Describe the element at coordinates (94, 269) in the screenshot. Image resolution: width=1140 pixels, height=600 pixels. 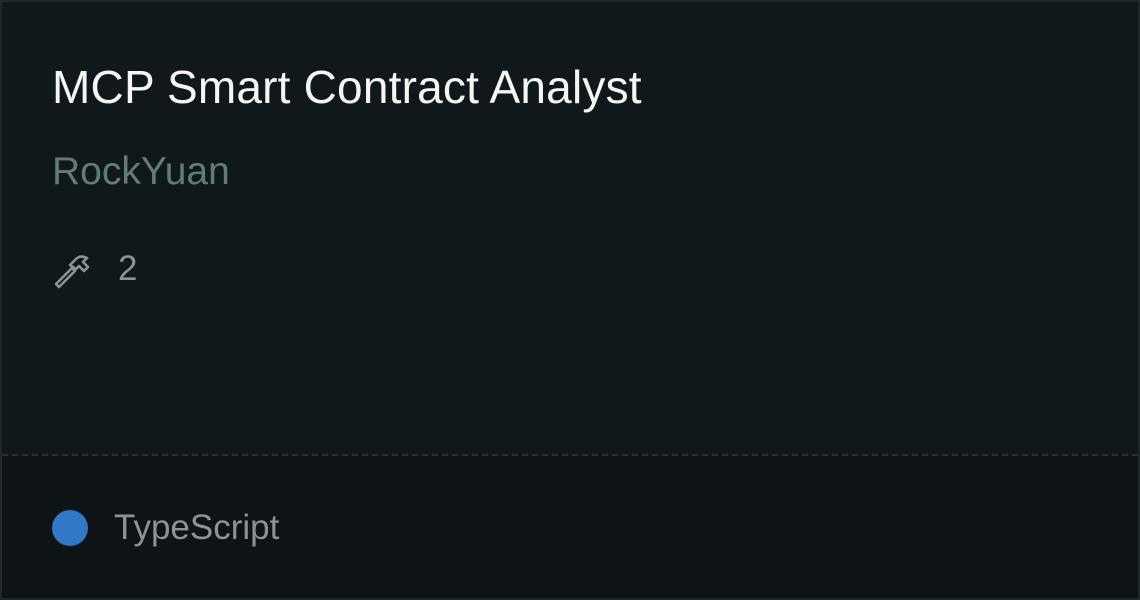
I see `tools-count-row: 2` at that location.